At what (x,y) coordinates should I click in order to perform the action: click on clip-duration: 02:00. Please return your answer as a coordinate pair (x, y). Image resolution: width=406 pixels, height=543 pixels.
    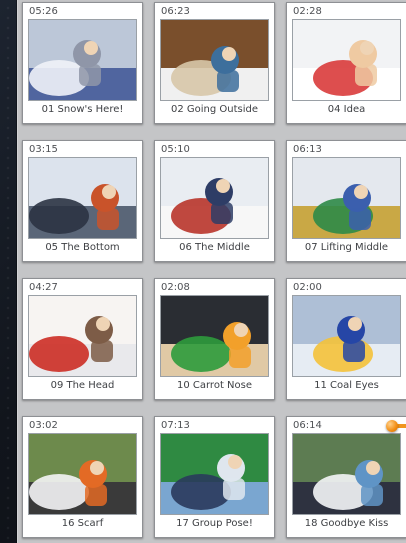
    Looking at the image, I should click on (307, 287).